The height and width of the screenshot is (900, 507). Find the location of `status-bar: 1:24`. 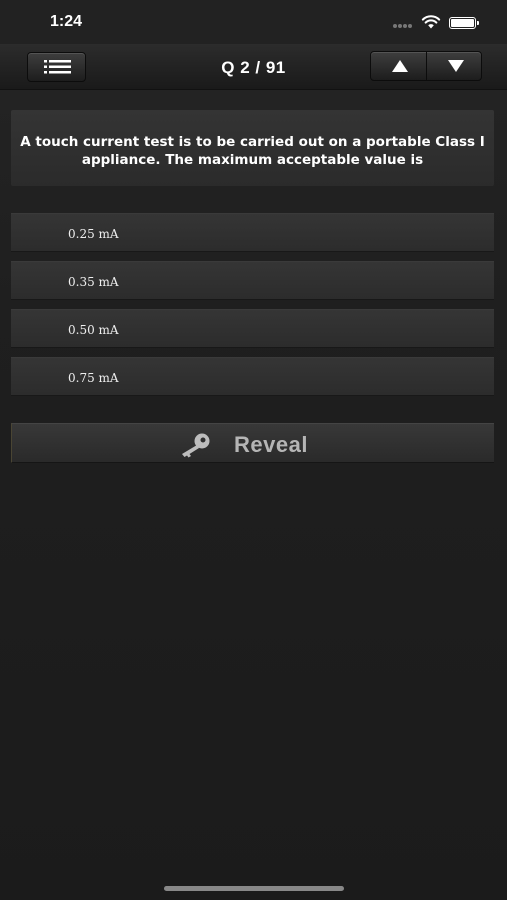

status-bar: 1:24 is located at coordinates (253, 22).